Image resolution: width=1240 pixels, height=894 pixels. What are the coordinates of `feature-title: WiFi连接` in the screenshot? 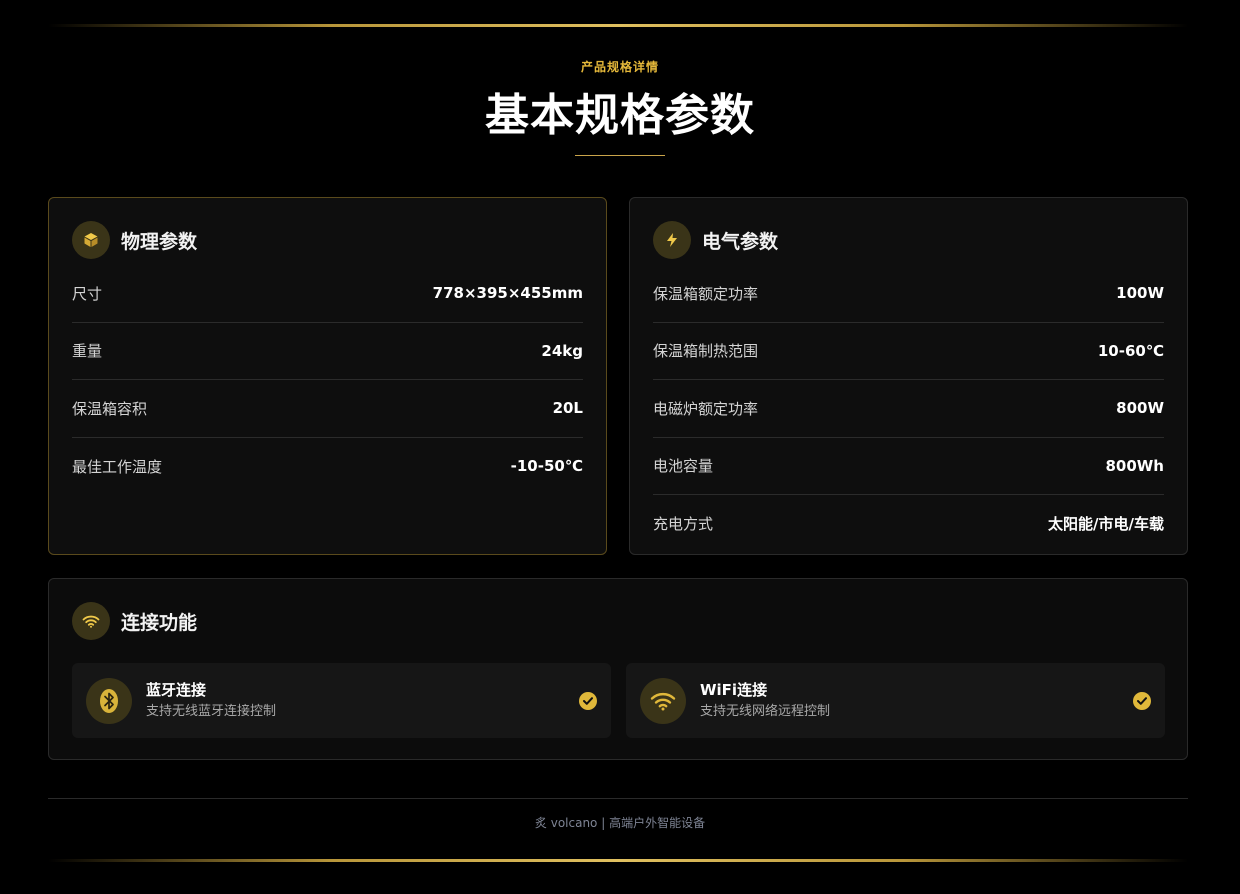 It's located at (734, 690).